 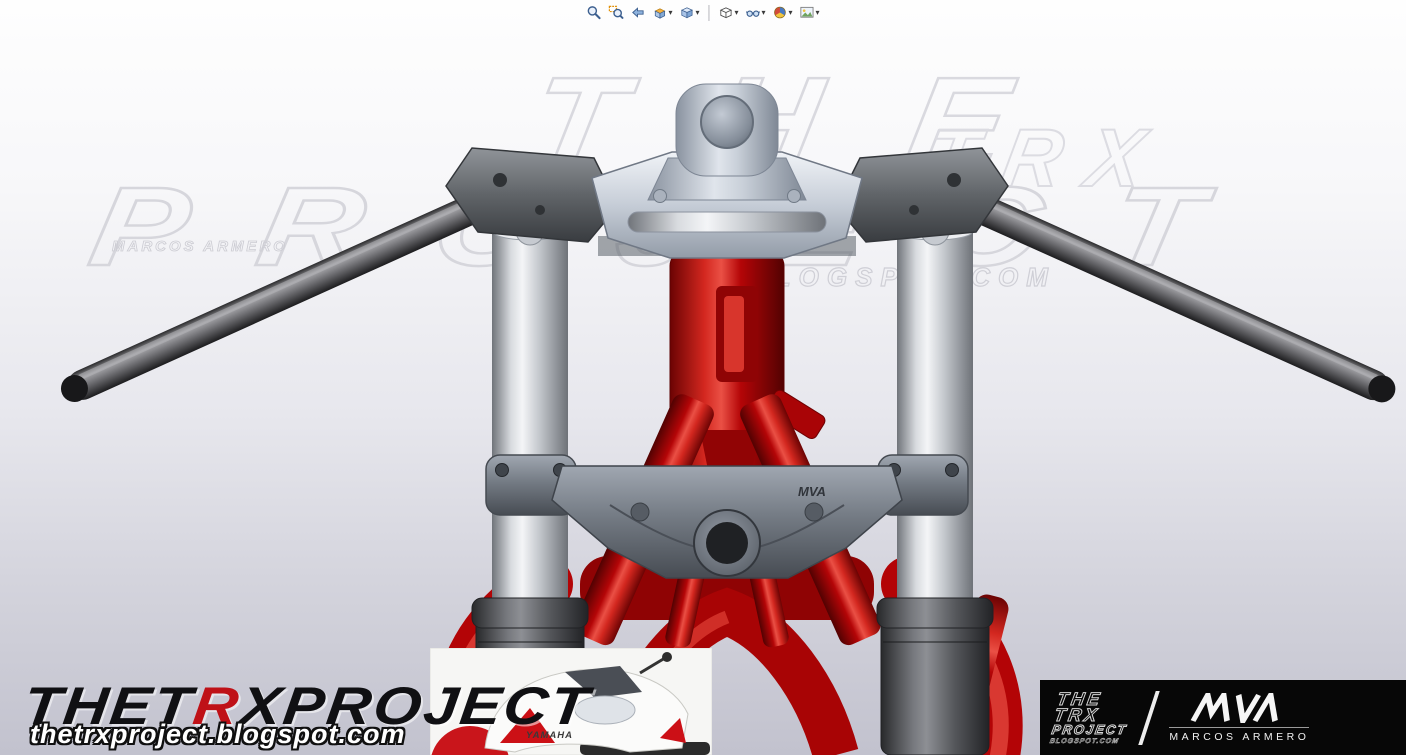 I want to click on footer-divider, so click(x=1149, y=717).